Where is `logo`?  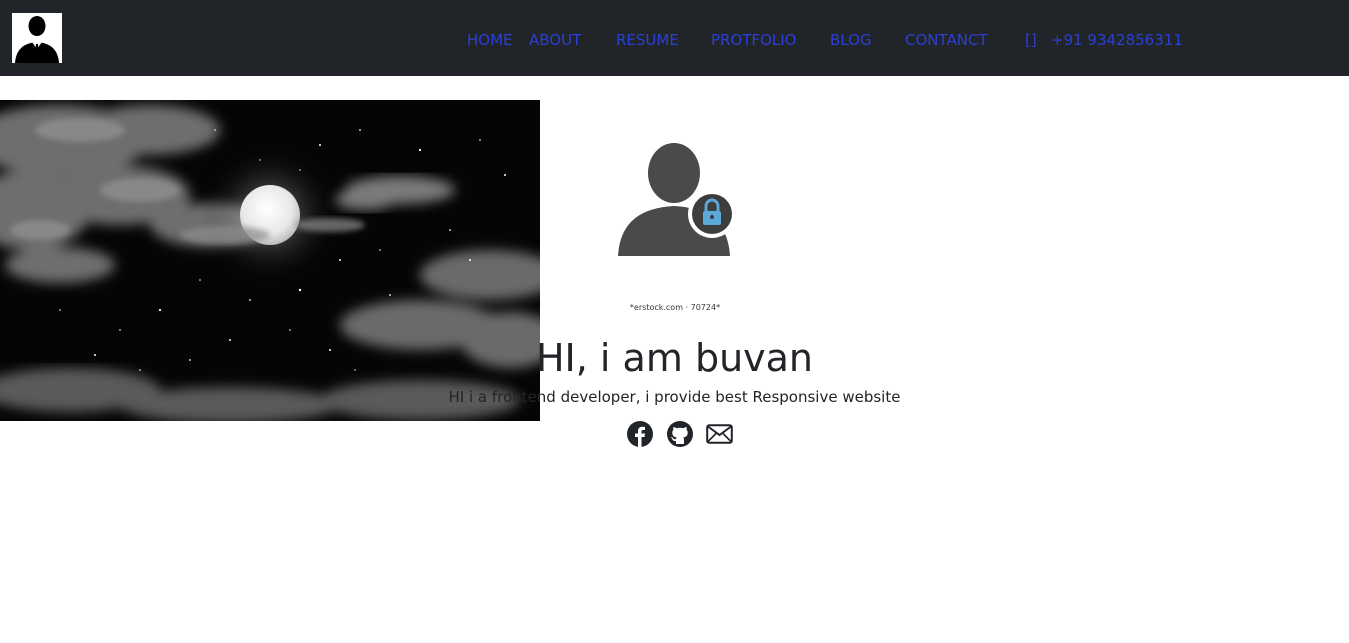
logo is located at coordinates (37, 38).